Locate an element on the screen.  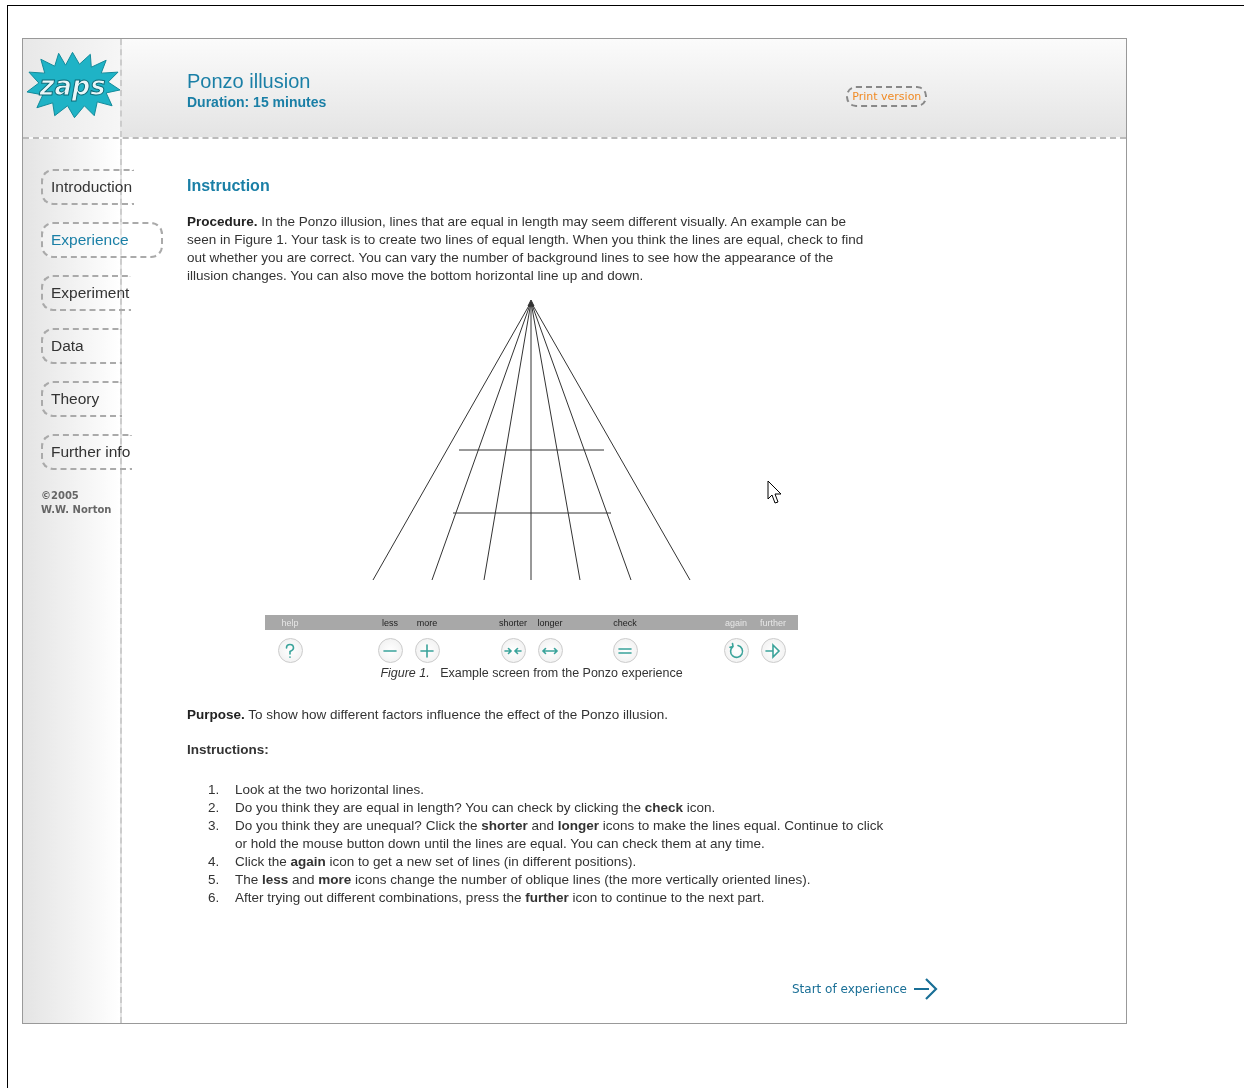
equals-icon is located at coordinates (625, 650).